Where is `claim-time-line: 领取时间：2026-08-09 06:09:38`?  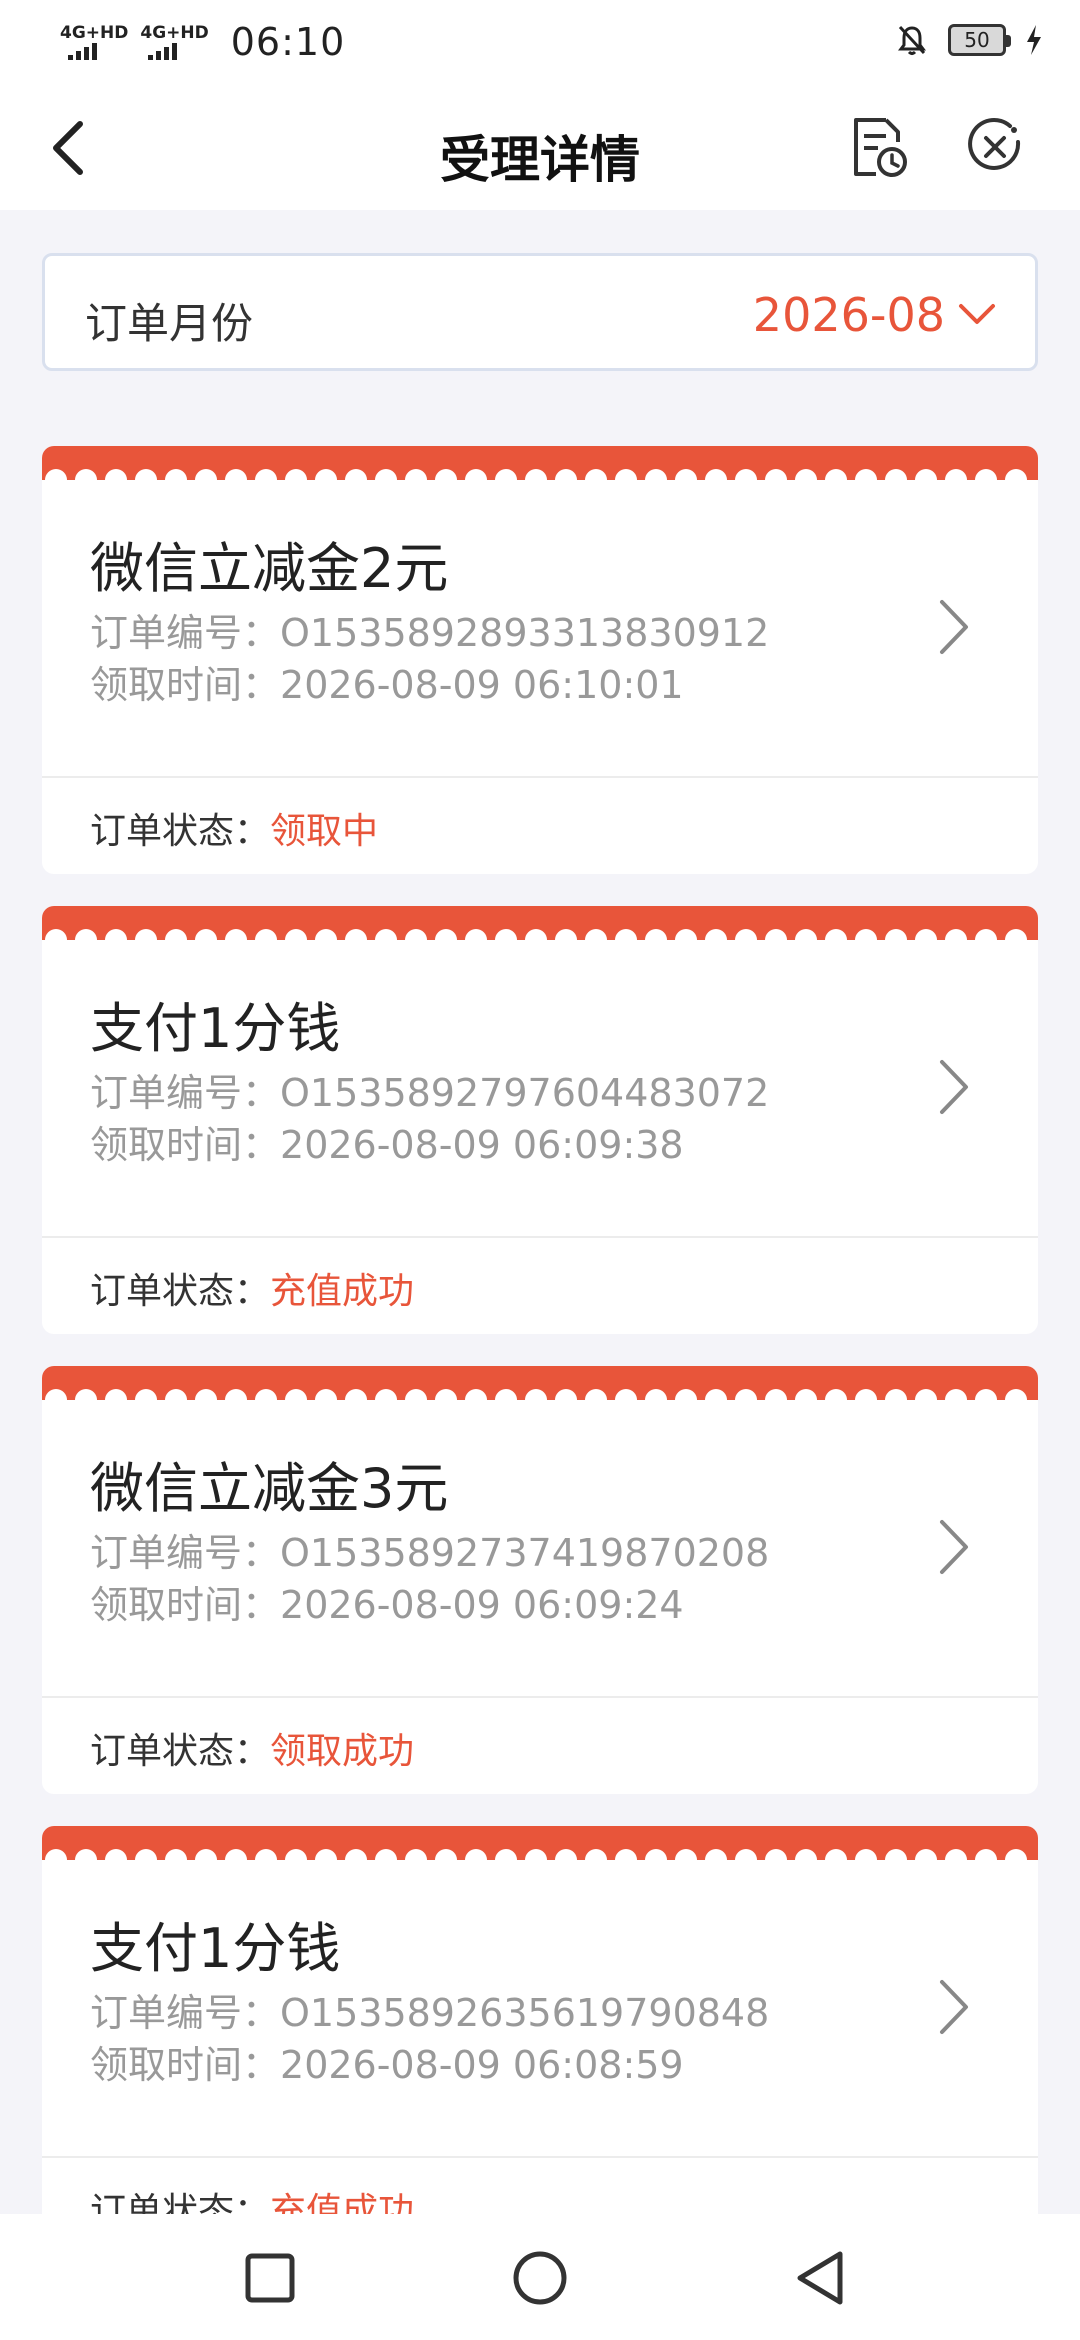
claim-time-line: 领取时间：2026-08-09 06:09:38 is located at coordinates (387, 1141).